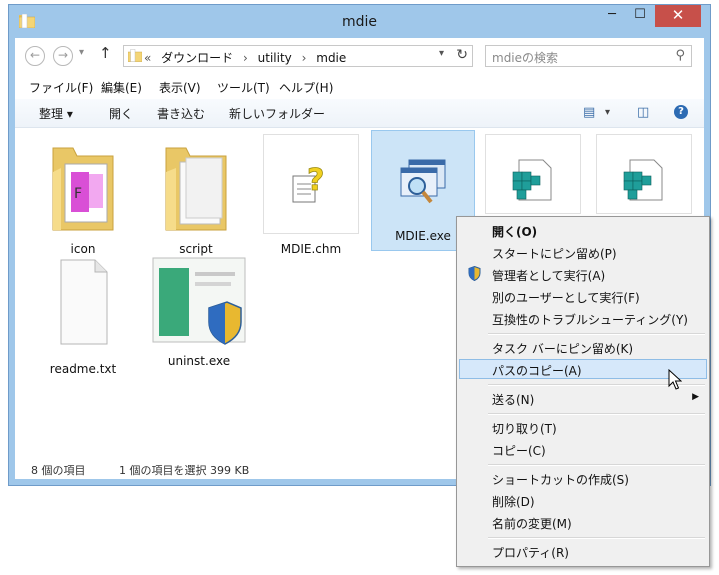  What do you see at coordinates (560, 480) in the screenshot?
I see `menu-item-label: ショートカットの作成(S)` at bounding box center [560, 480].